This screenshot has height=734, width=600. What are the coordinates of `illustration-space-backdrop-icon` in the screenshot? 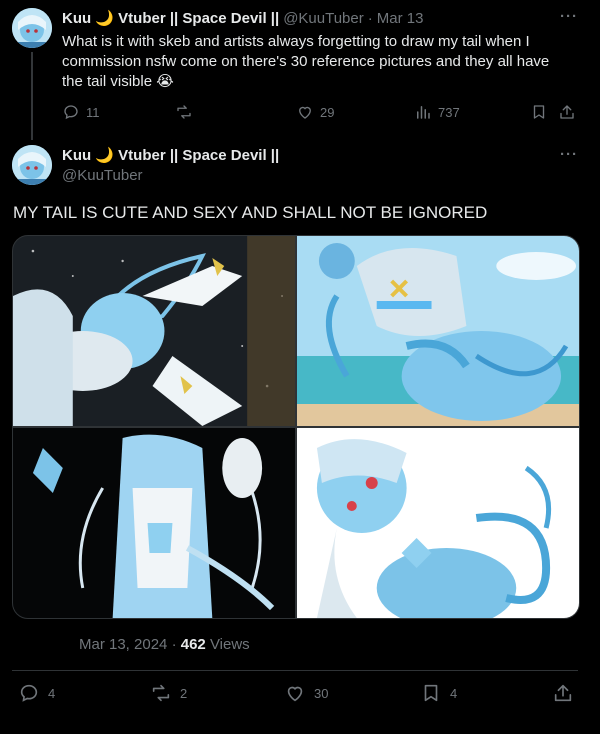 It's located at (154, 331).